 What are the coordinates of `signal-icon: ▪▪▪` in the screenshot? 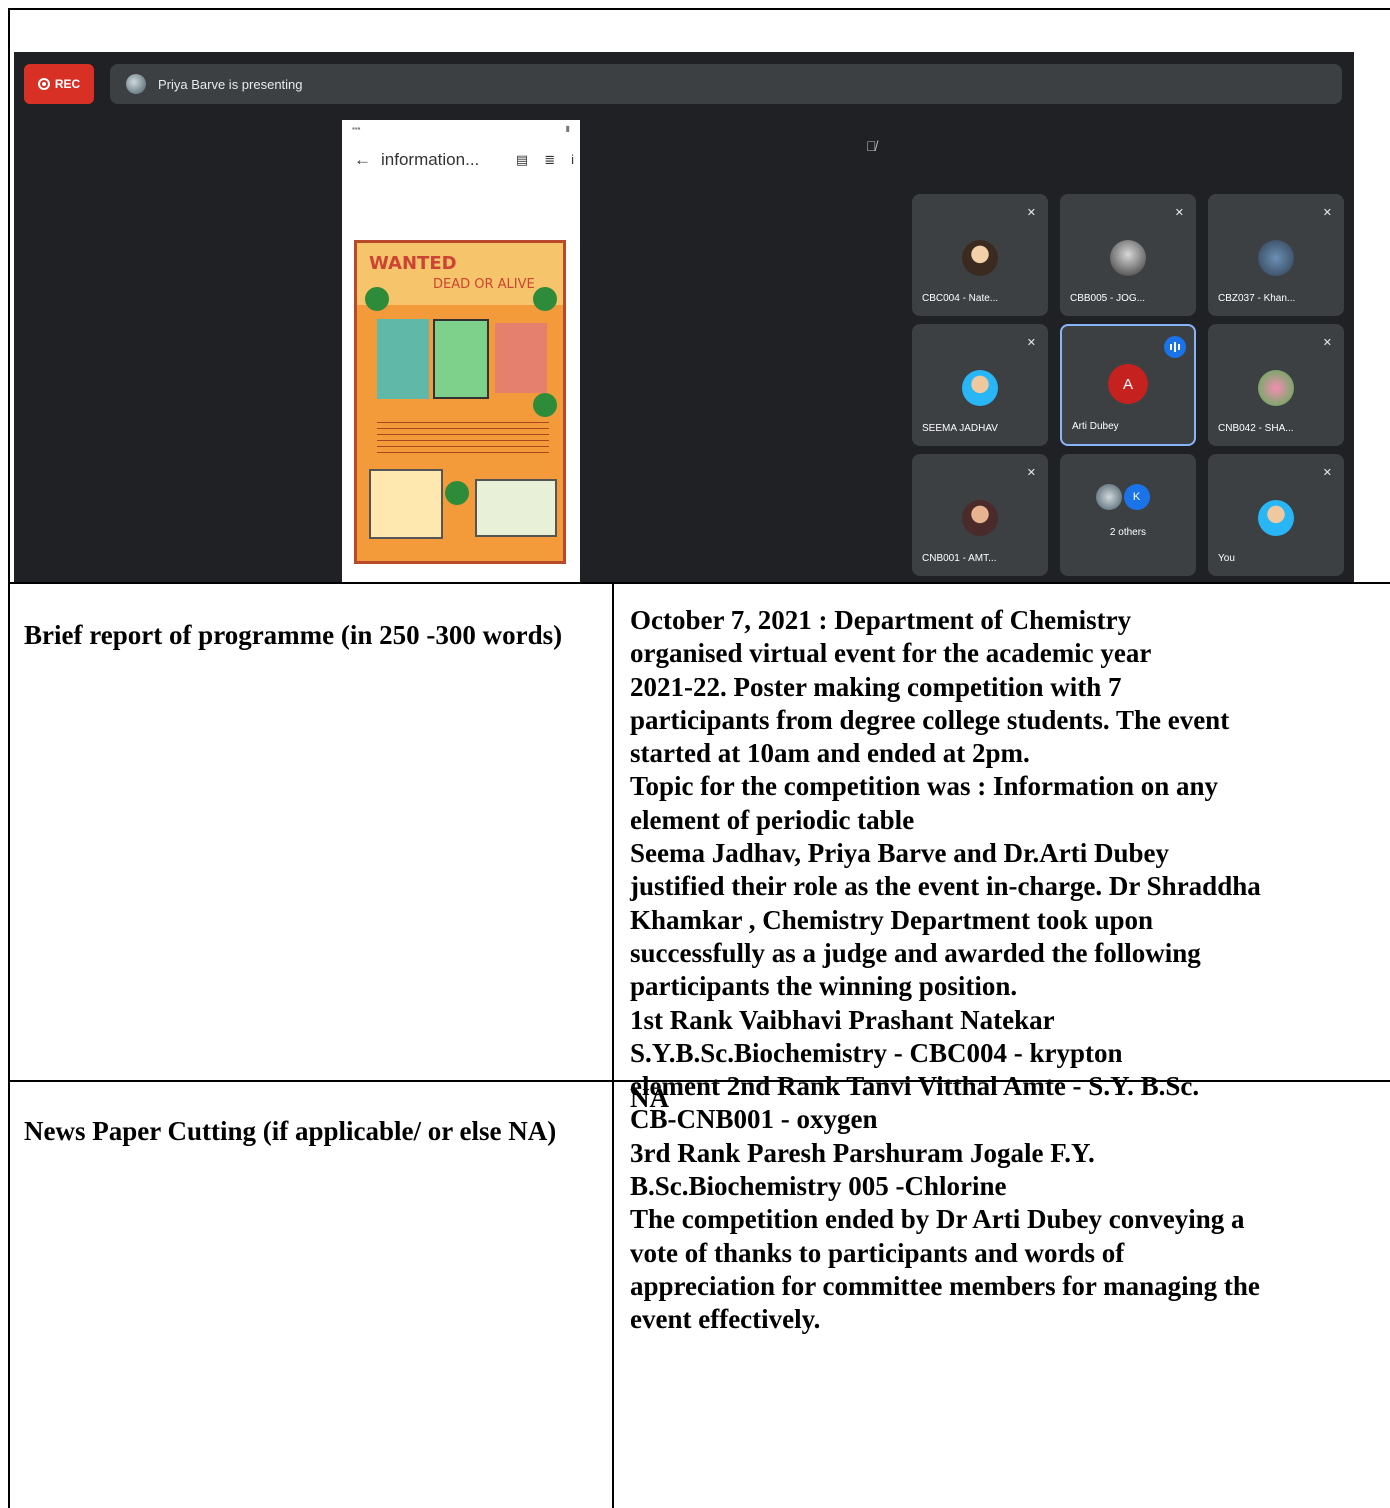 It's located at (356, 128).